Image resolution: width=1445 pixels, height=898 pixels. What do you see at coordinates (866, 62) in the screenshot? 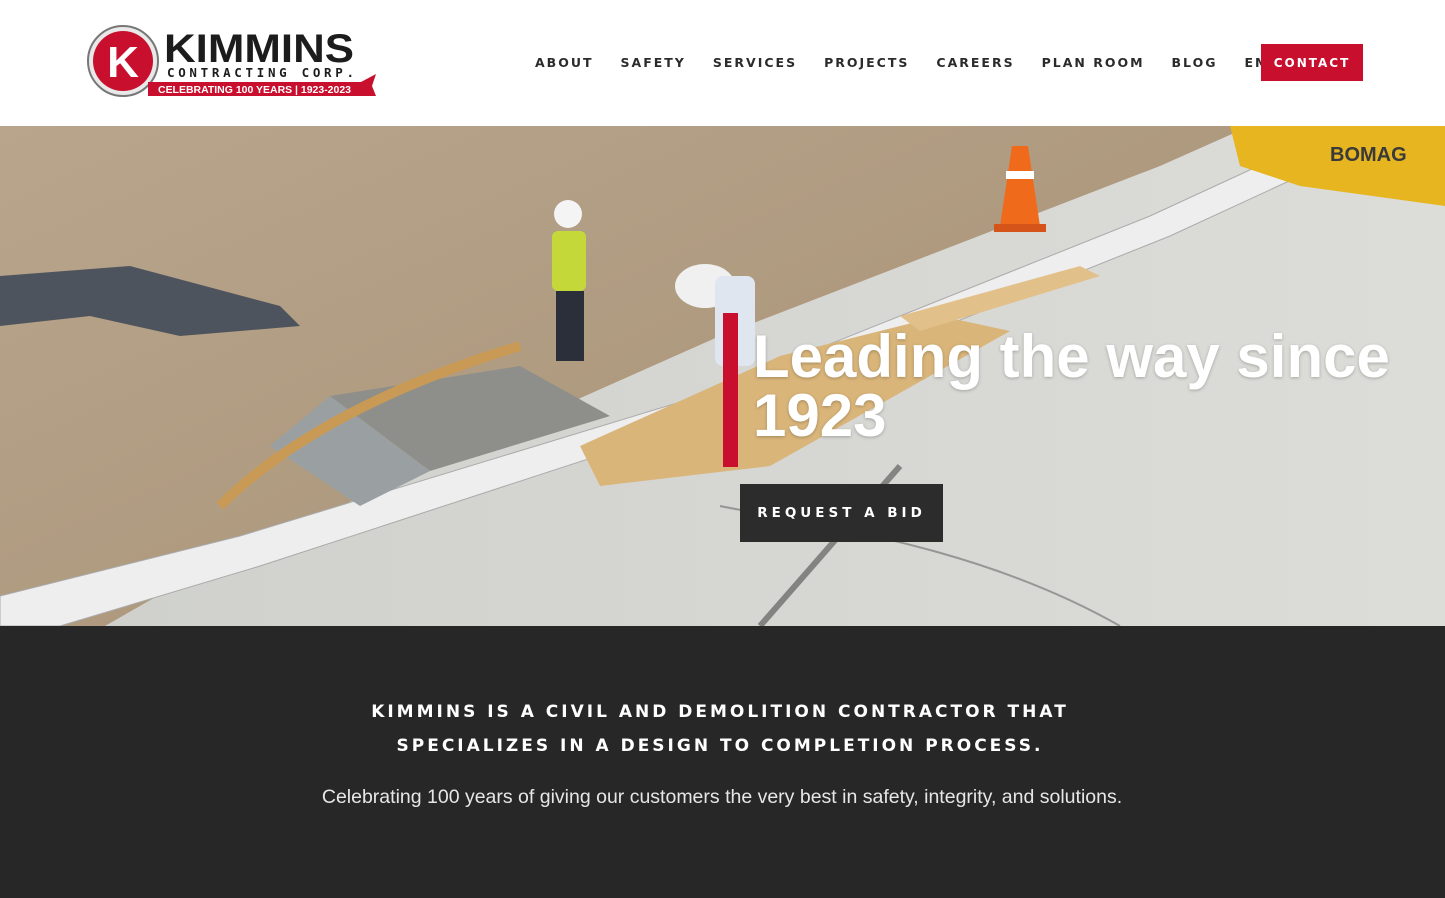
I see `nav-projects: PROJECTS` at bounding box center [866, 62].